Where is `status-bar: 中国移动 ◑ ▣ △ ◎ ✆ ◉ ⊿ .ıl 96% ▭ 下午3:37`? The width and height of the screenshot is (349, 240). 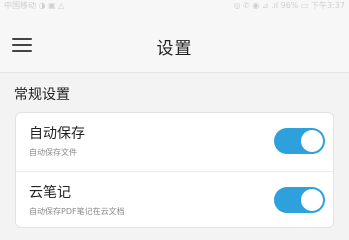
status-bar: 中国移动 ◑ ▣ △ ◎ ✆ ◉ ⊿ .ıl 96% ▭ 下午3:37 is located at coordinates (174, 6).